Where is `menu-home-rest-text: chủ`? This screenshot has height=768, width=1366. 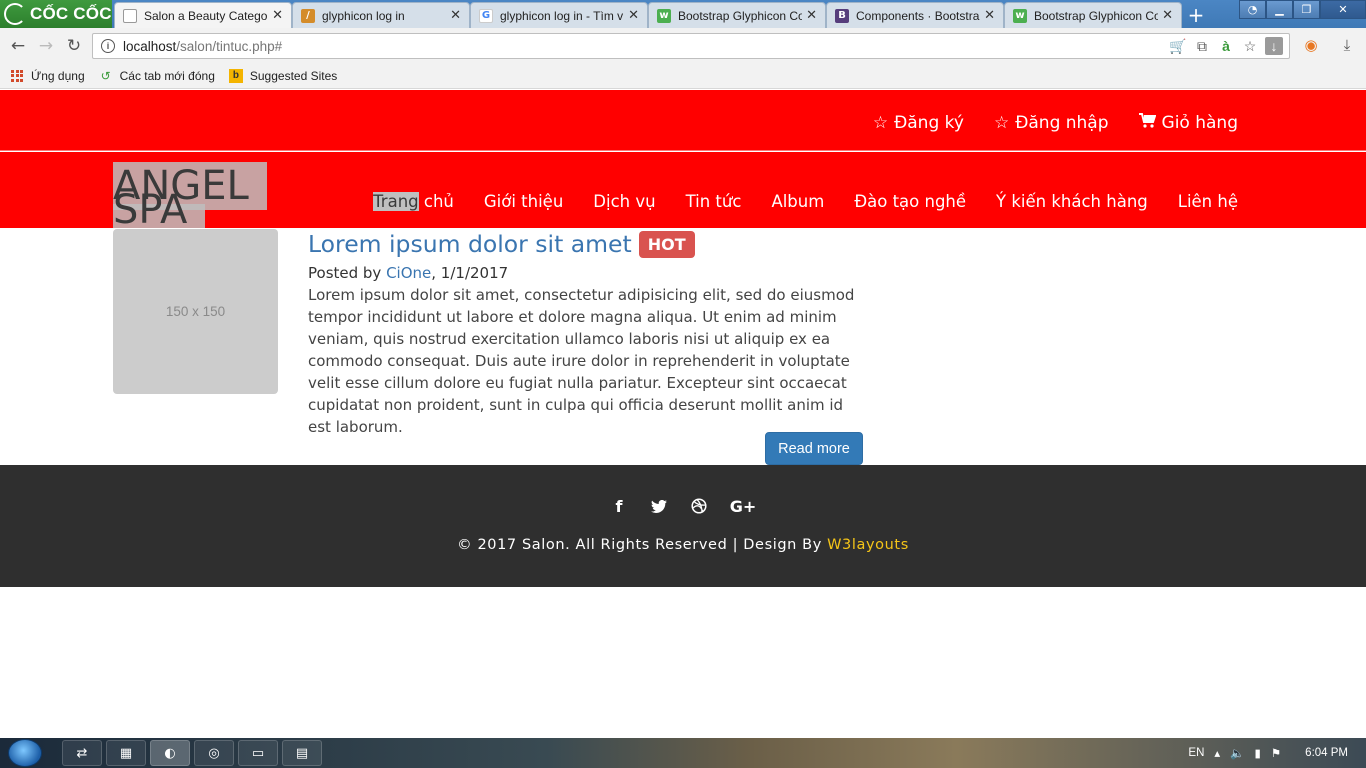 menu-home-rest-text: chủ is located at coordinates (436, 201).